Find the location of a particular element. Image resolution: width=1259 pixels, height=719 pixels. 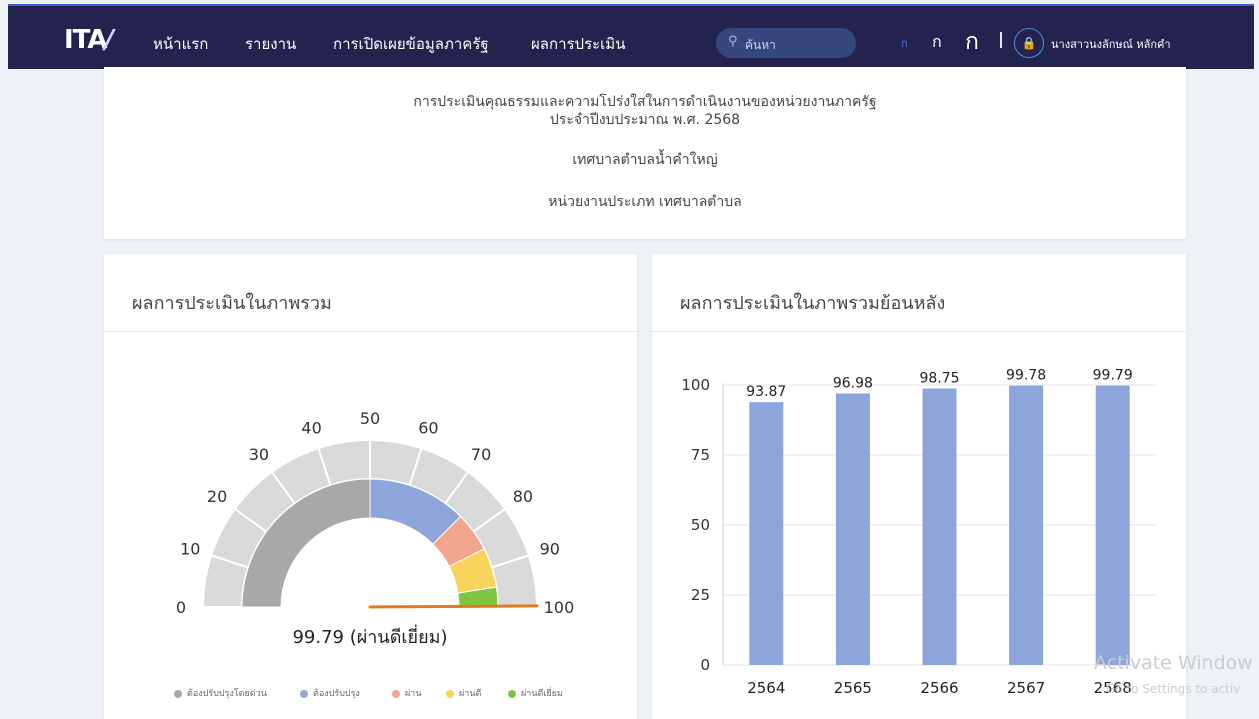

bar-y-tick-label: 75 is located at coordinates (700, 455).